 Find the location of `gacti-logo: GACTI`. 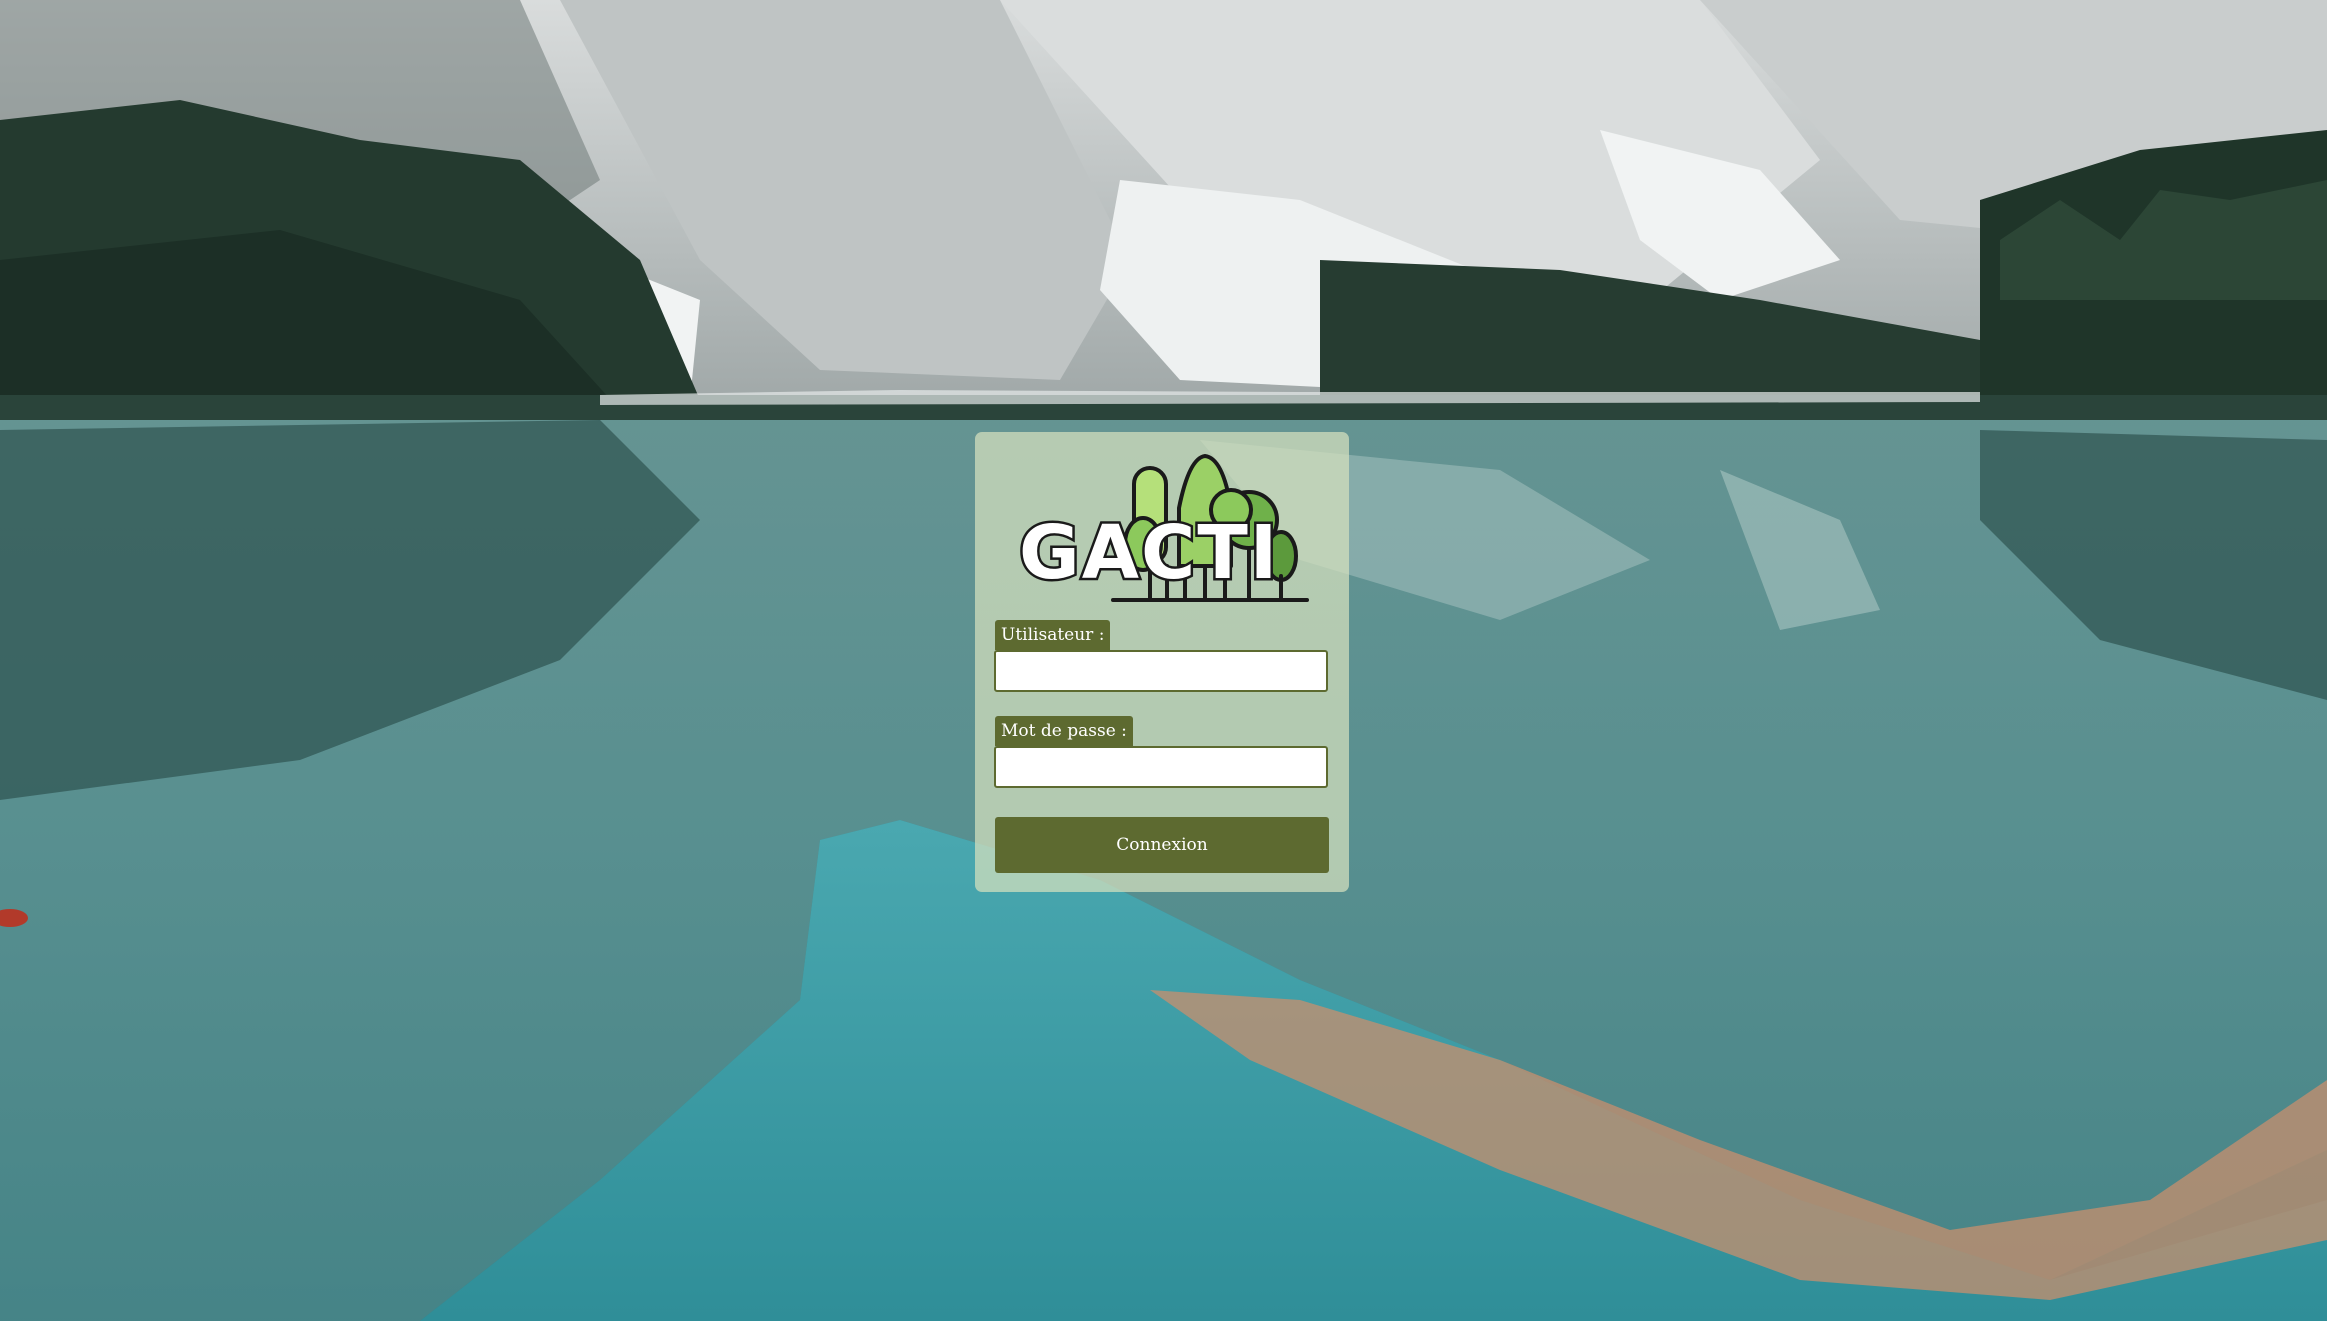

gacti-logo: GACTI is located at coordinates (1164, 528).